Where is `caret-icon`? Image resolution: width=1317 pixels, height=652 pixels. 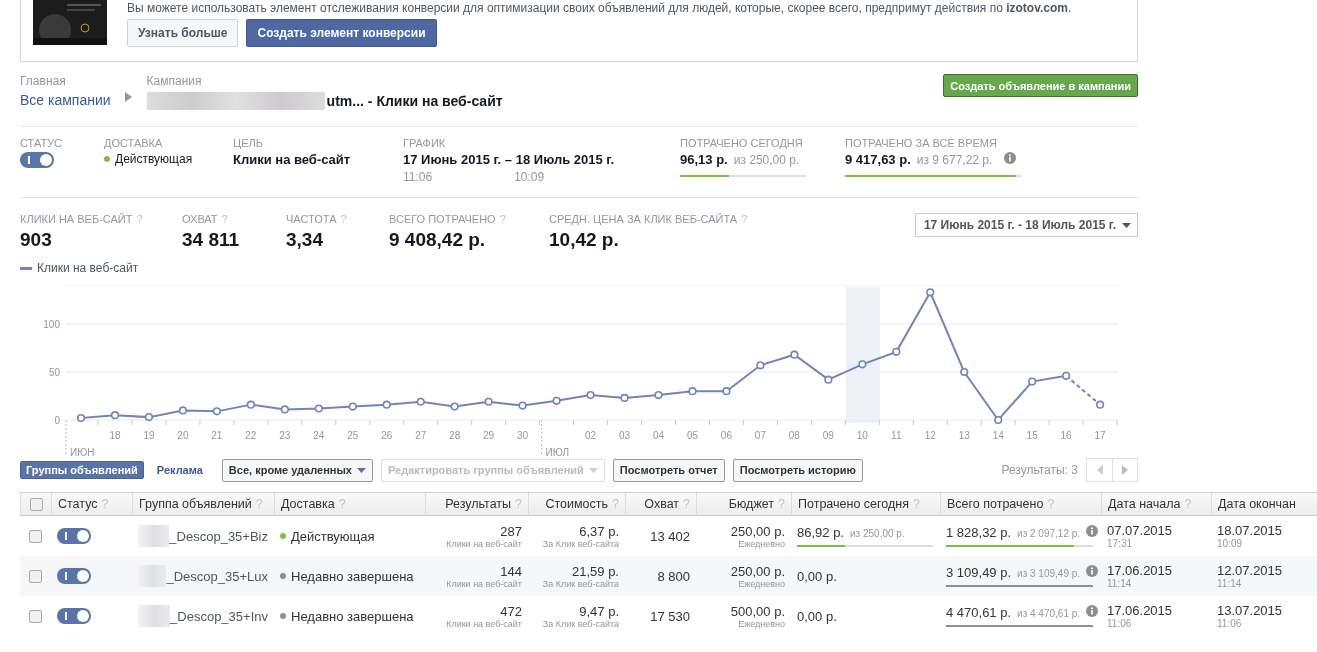 caret-icon is located at coordinates (593, 470).